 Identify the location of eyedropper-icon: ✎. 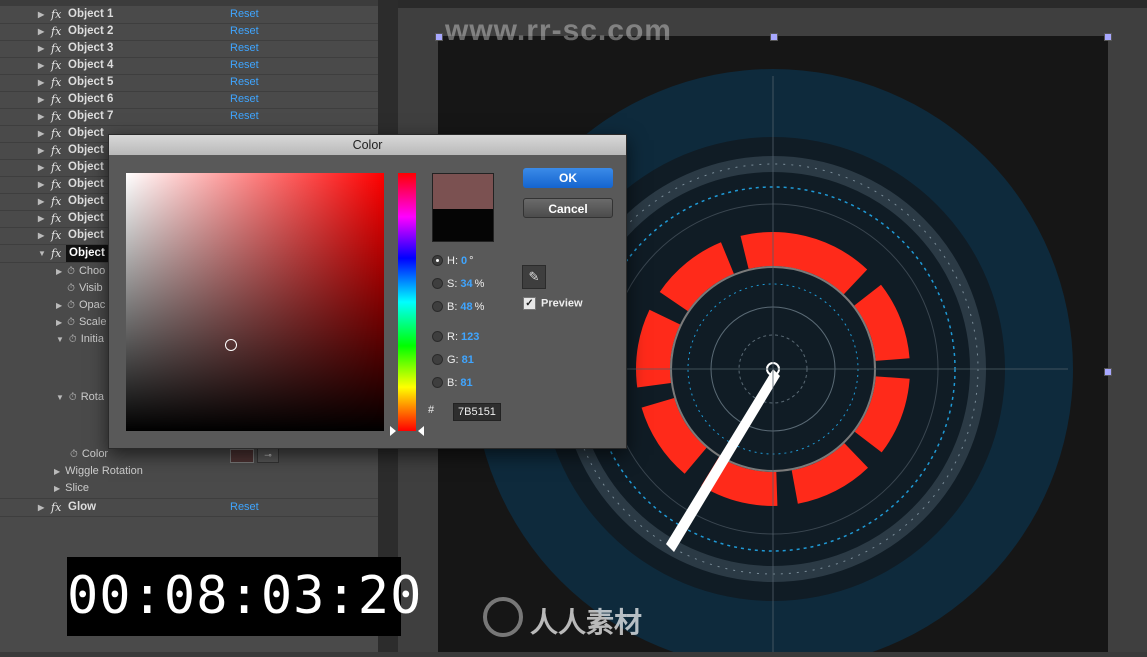
(534, 277).